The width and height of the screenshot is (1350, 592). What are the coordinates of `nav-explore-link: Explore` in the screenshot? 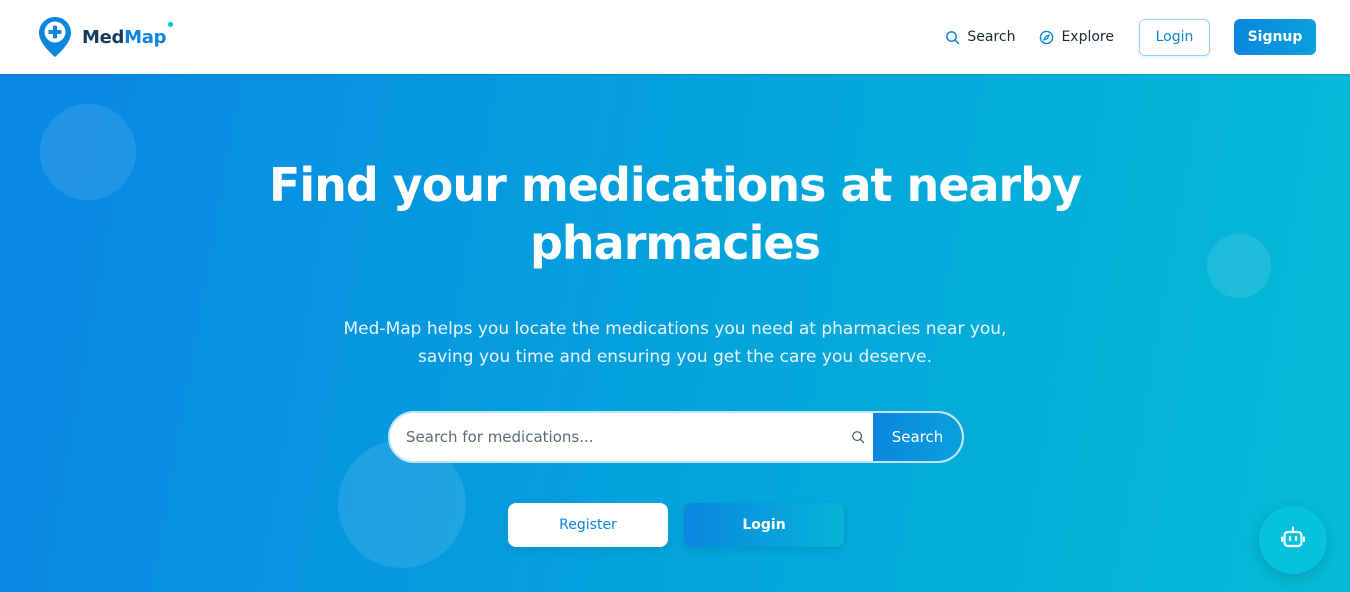 It's located at (1076, 37).